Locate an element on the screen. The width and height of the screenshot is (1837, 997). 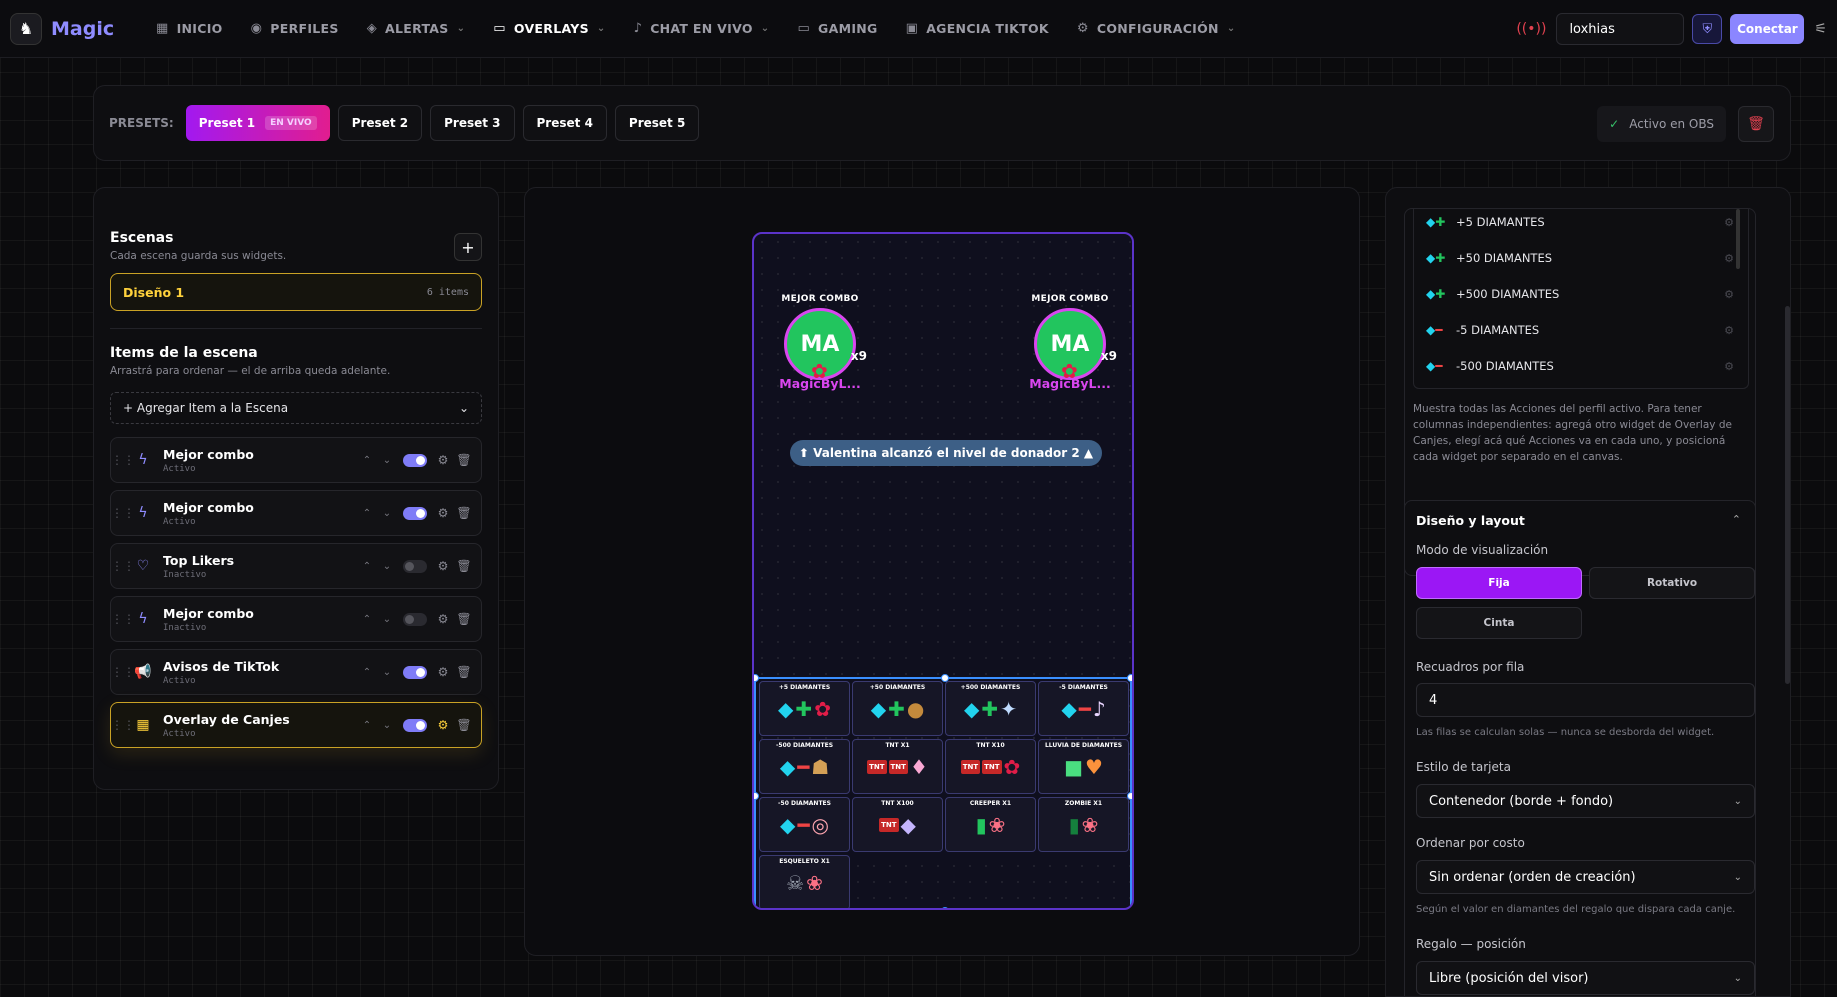
boxes-per-row-input: 4 is located at coordinates (1585, 700).